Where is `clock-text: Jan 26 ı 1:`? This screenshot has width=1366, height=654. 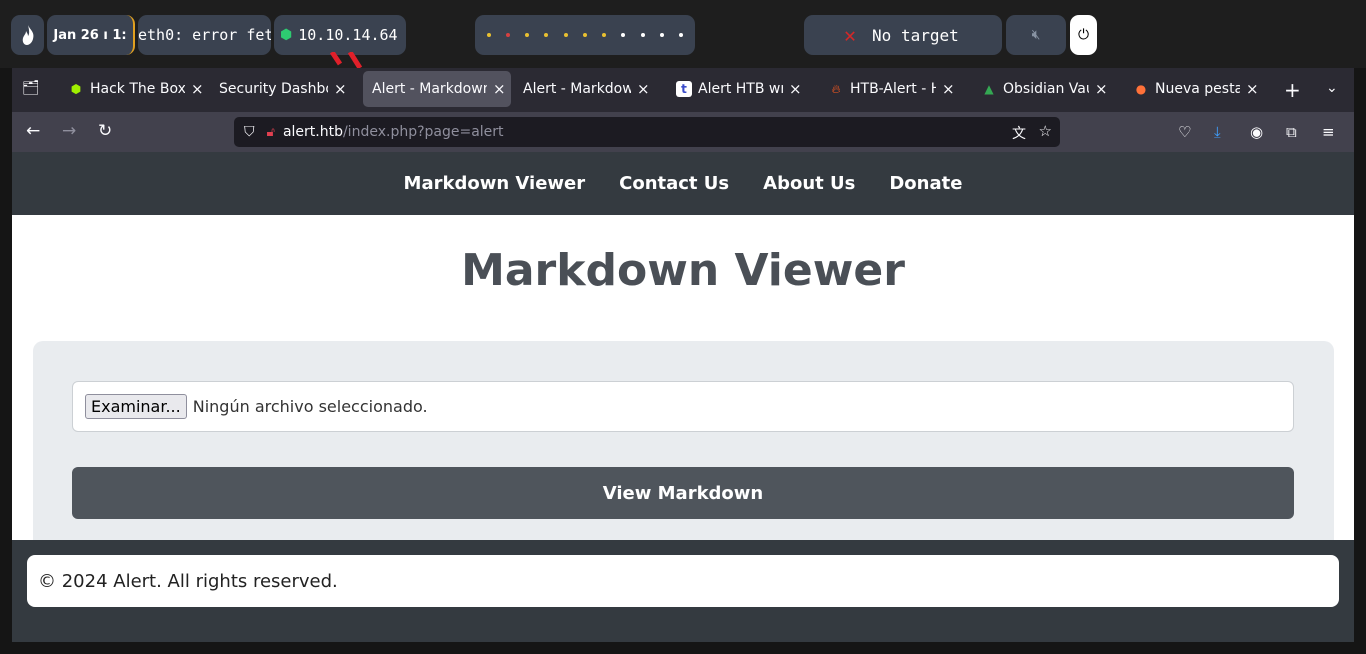 clock-text: Jan 26 ı 1: is located at coordinates (90, 35).